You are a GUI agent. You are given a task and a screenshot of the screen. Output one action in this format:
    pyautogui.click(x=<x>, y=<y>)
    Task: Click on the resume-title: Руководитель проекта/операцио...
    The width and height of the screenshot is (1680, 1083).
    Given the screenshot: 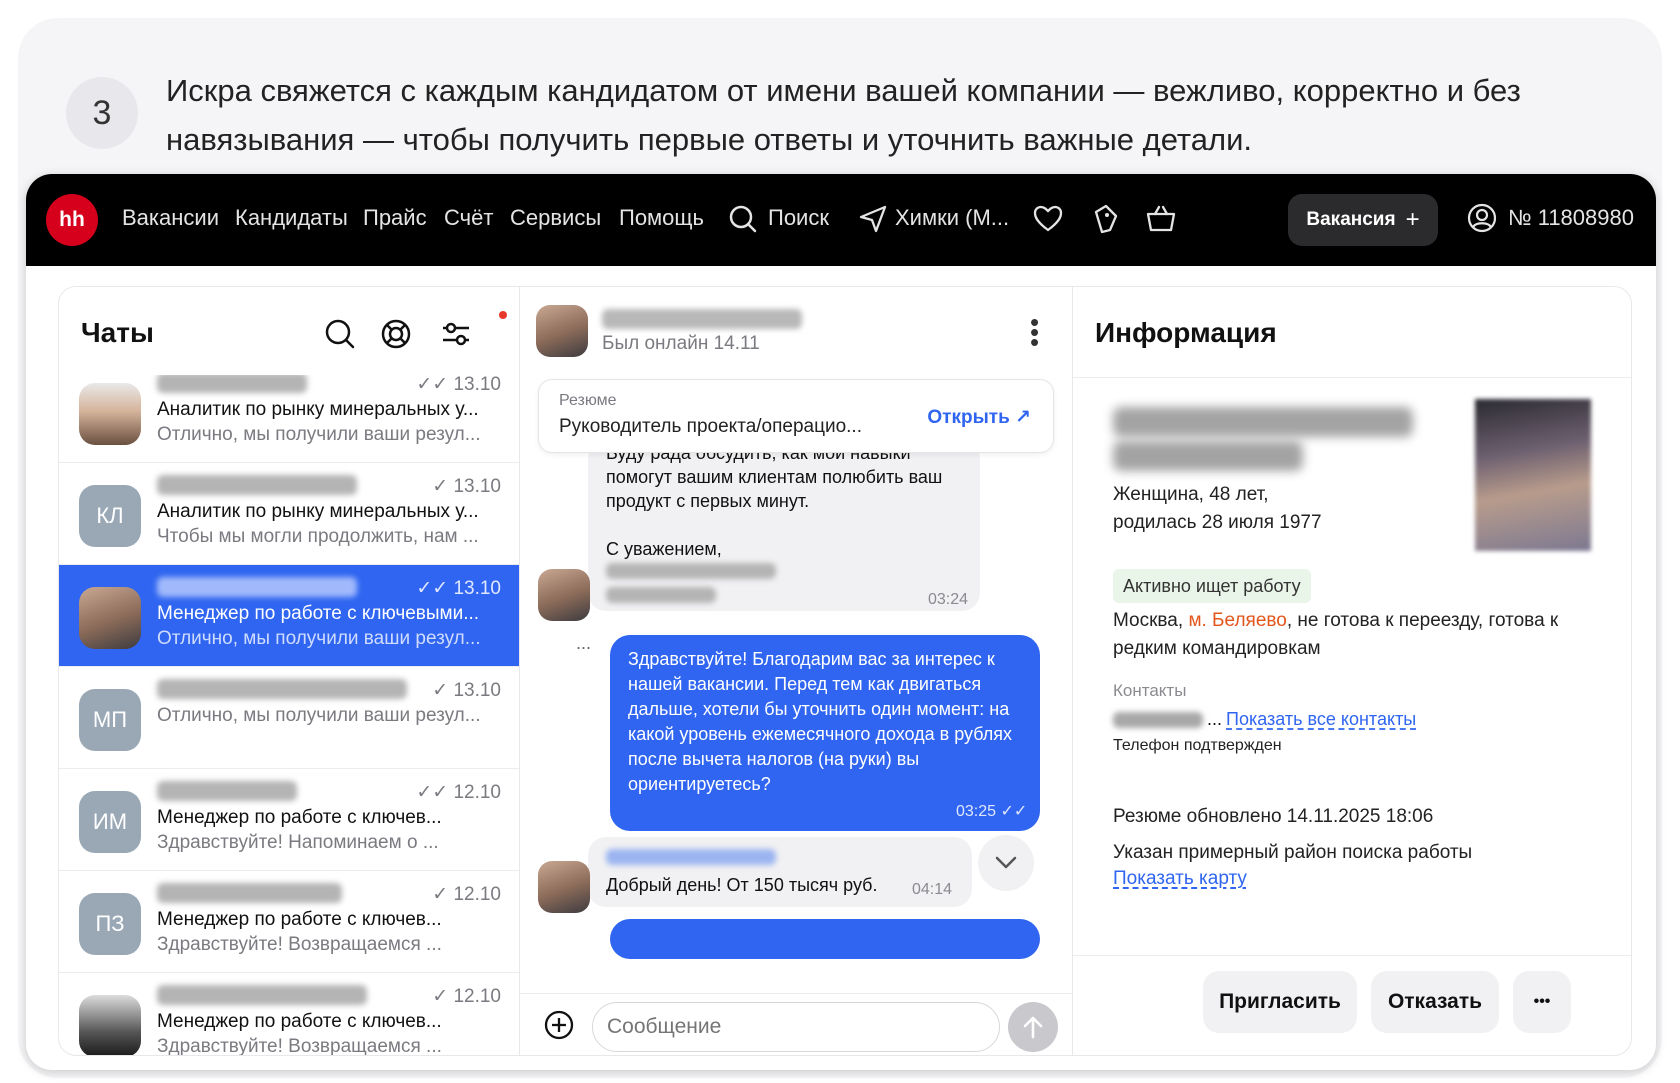 What is the action you would take?
    pyautogui.click(x=710, y=426)
    